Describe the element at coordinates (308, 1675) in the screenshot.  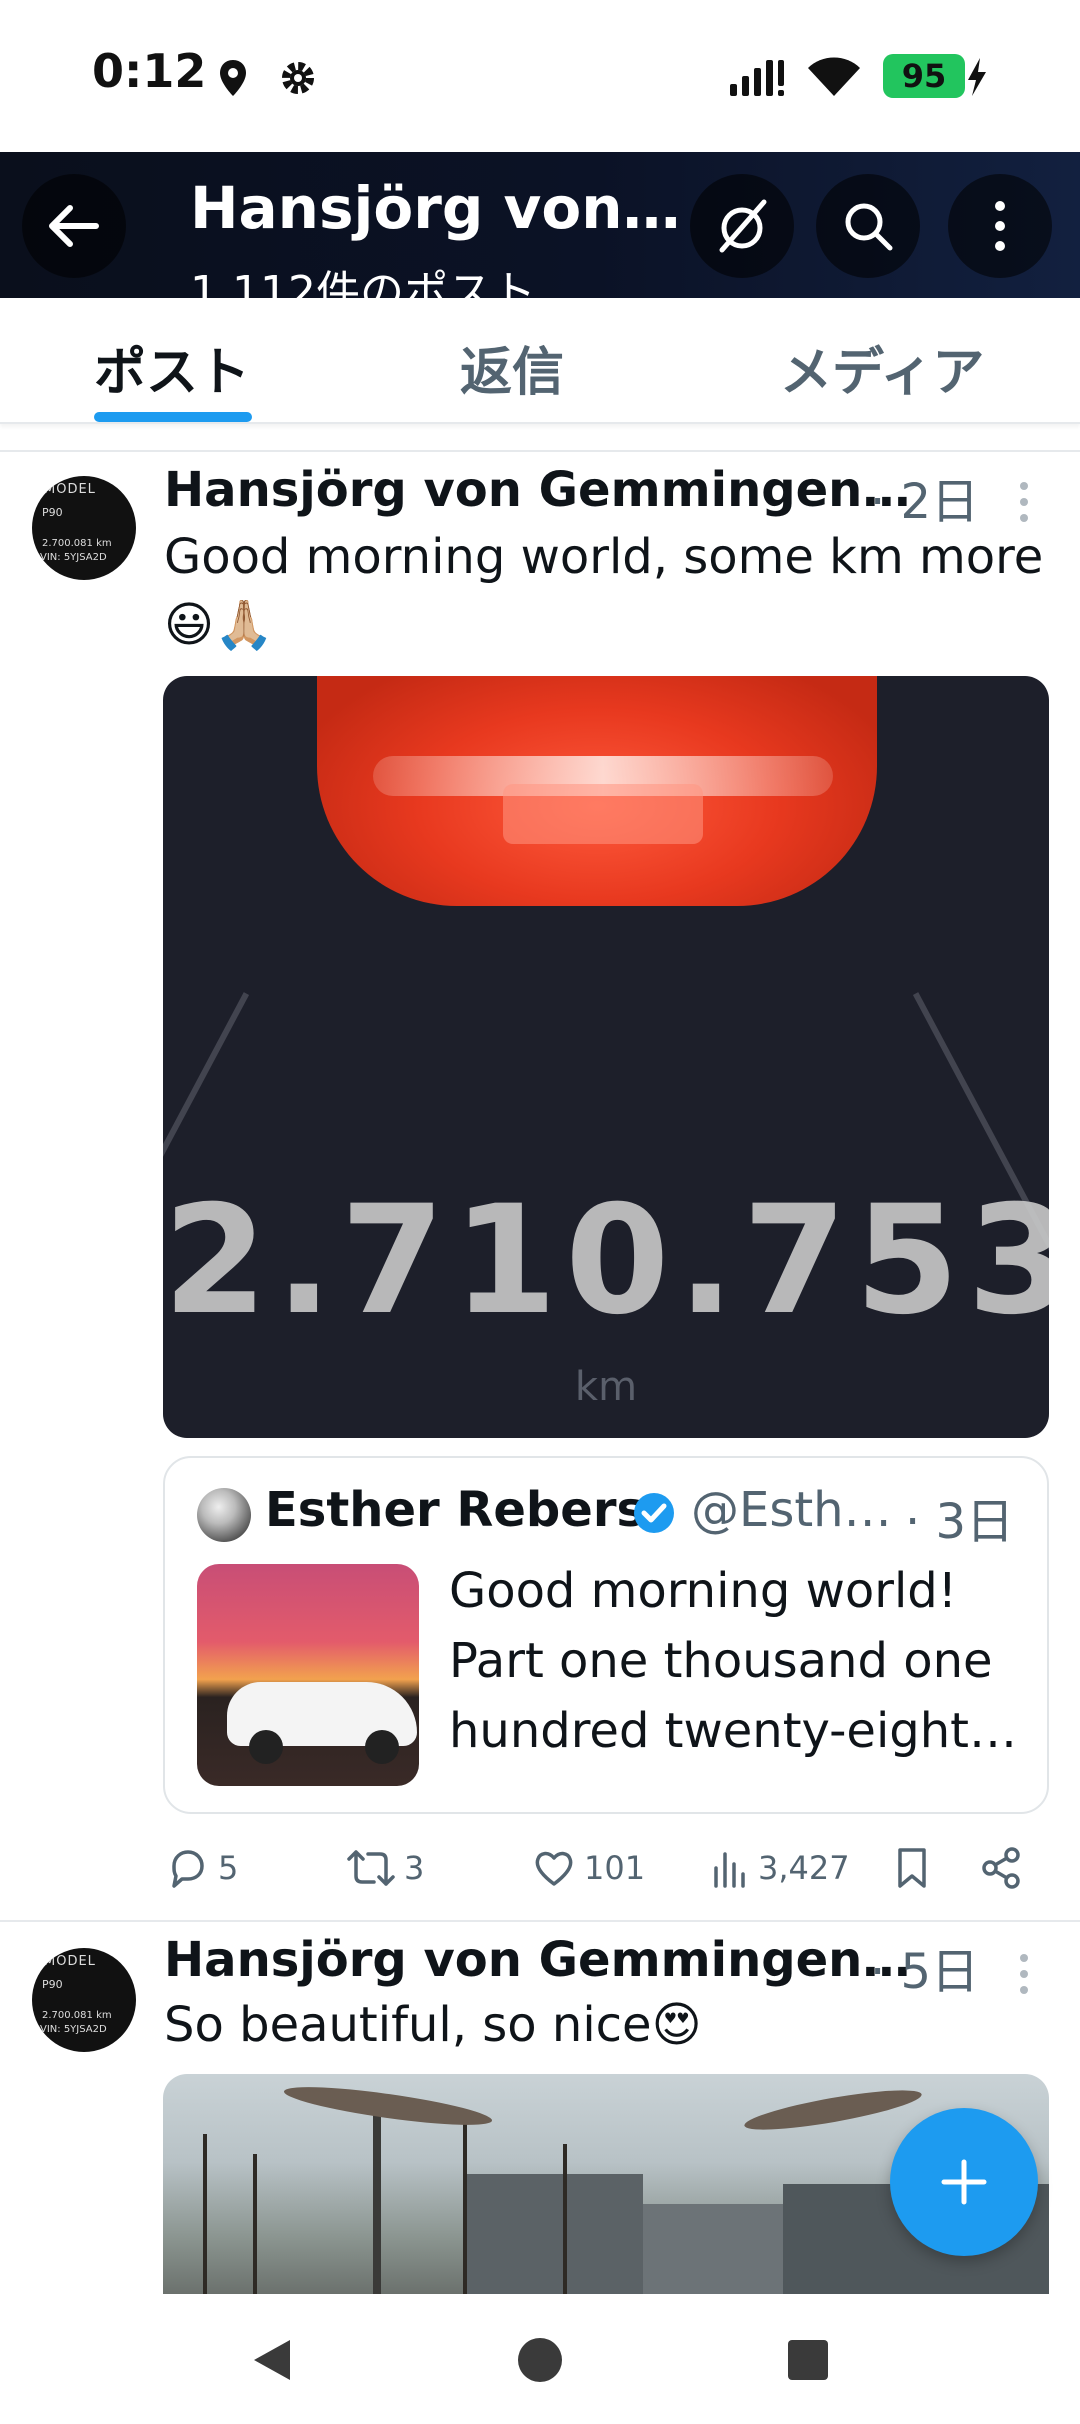
I see `quoted-image-thumbnail` at that location.